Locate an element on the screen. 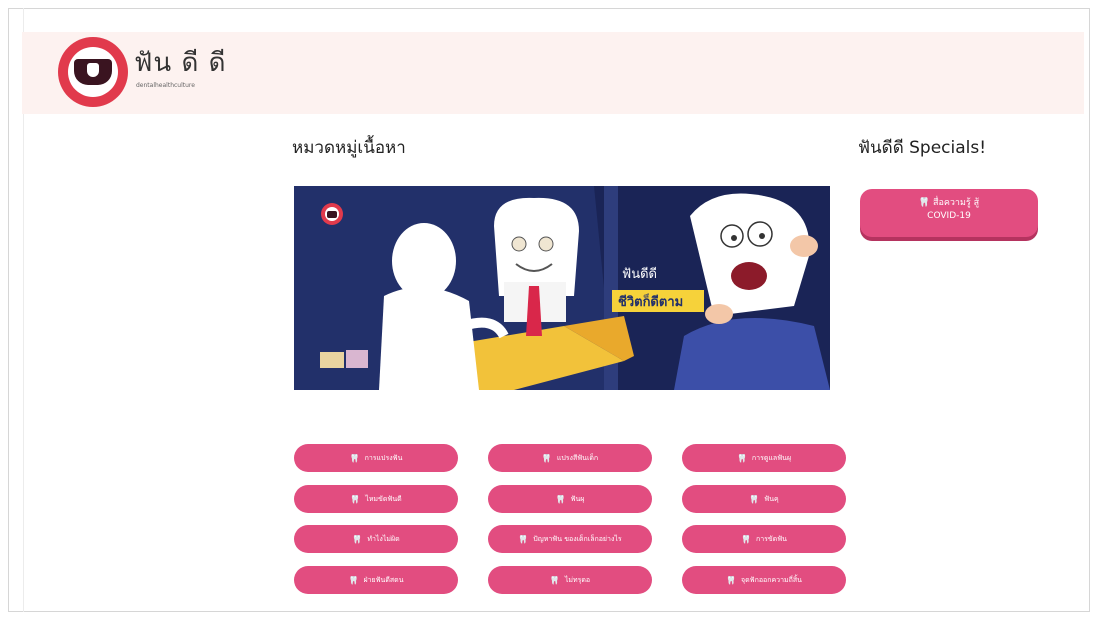 The width and height of the screenshot is (1098, 617). category-button: 🦷 ฟันคุ is located at coordinates (764, 499).